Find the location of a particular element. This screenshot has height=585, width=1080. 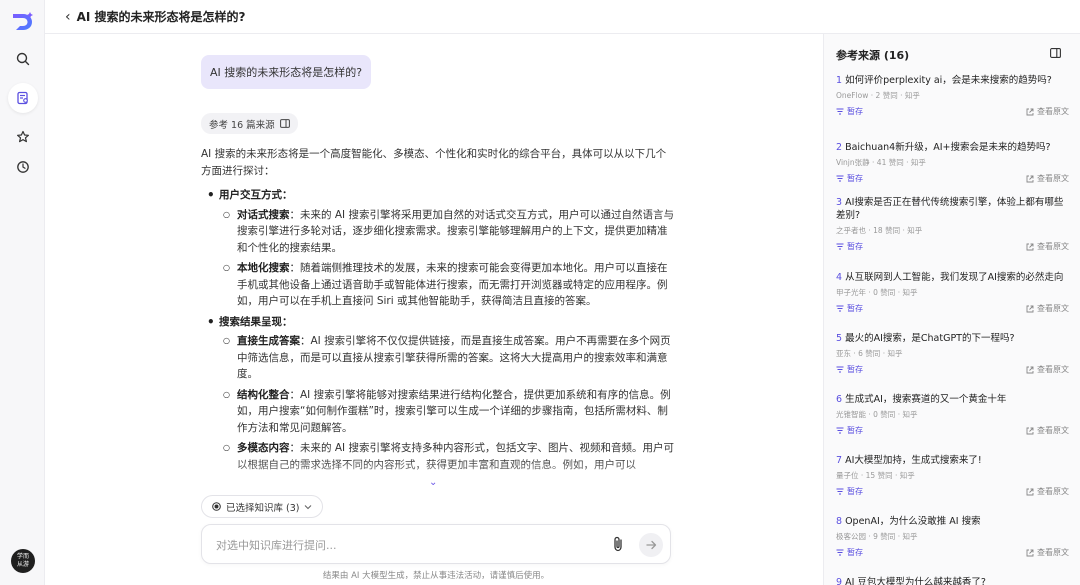

source-meta: 亚东 · 6 赞同 · 知乎 is located at coordinates (869, 353).